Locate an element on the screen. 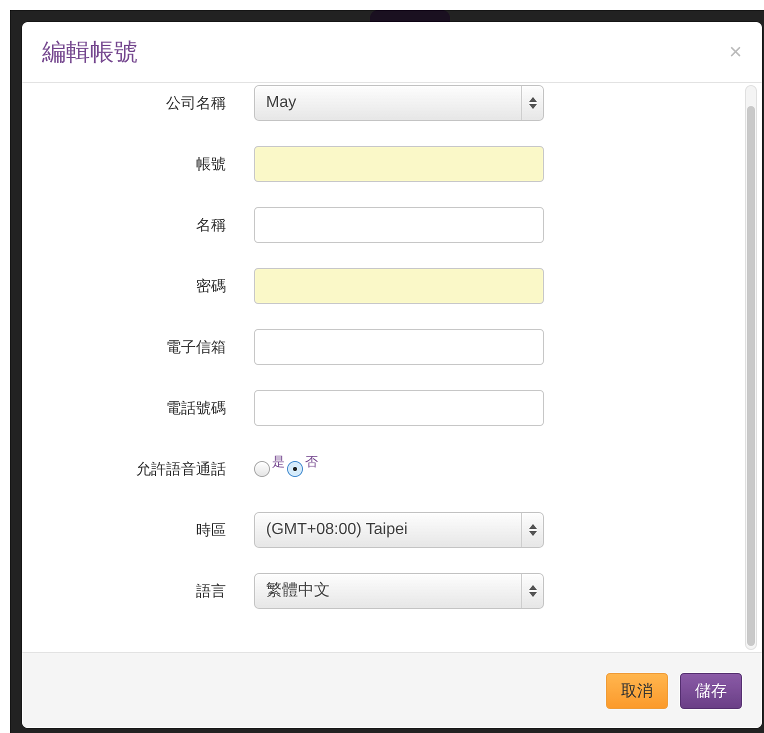 This screenshot has width=764, height=733. select-value: (GMT+08:00) Taipei is located at coordinates (337, 530).